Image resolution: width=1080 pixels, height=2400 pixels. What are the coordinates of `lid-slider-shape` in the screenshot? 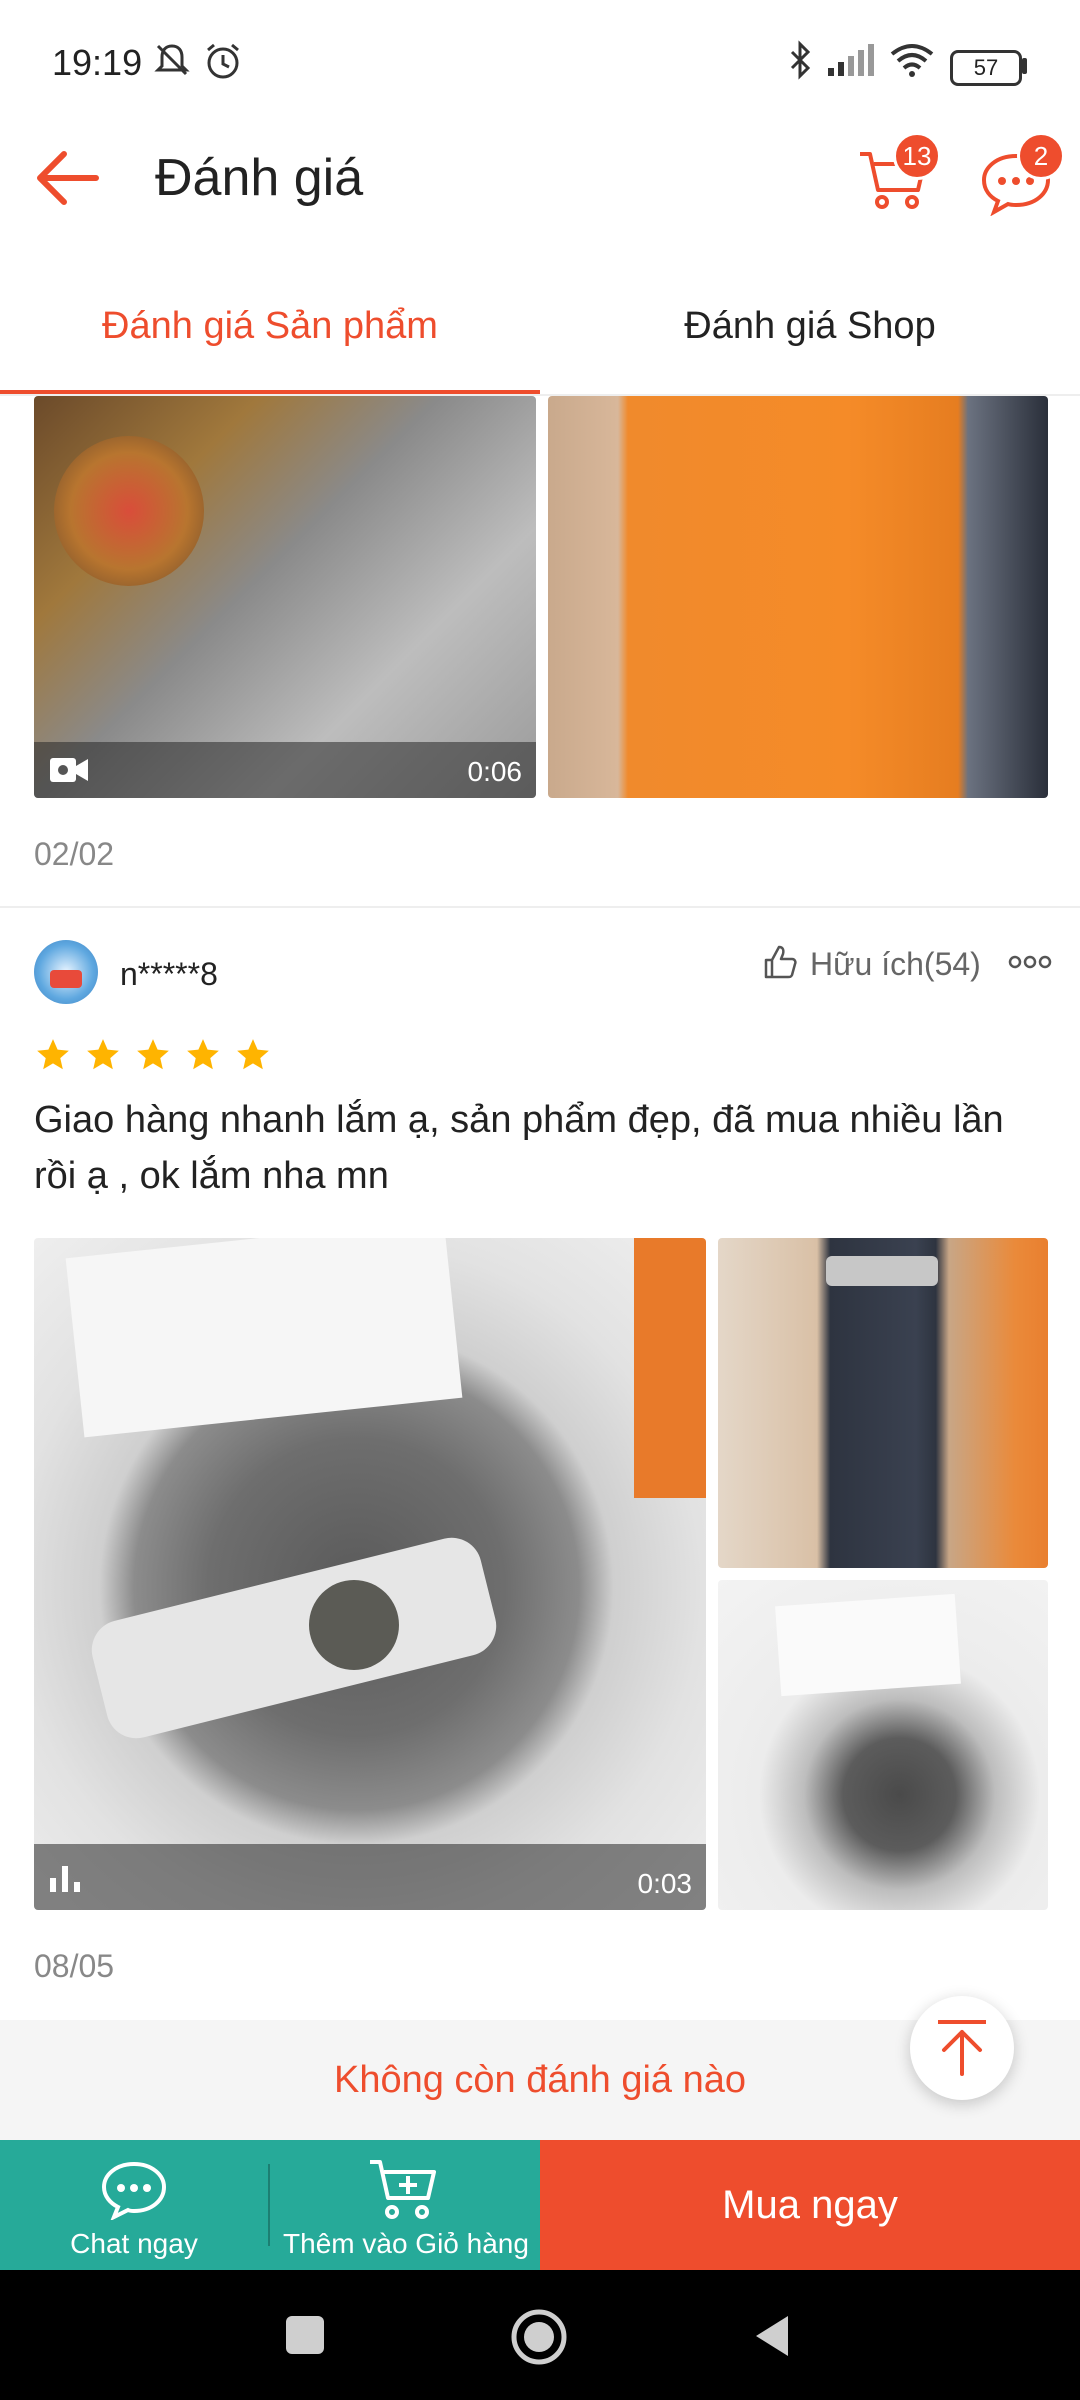 It's located at (294, 1638).